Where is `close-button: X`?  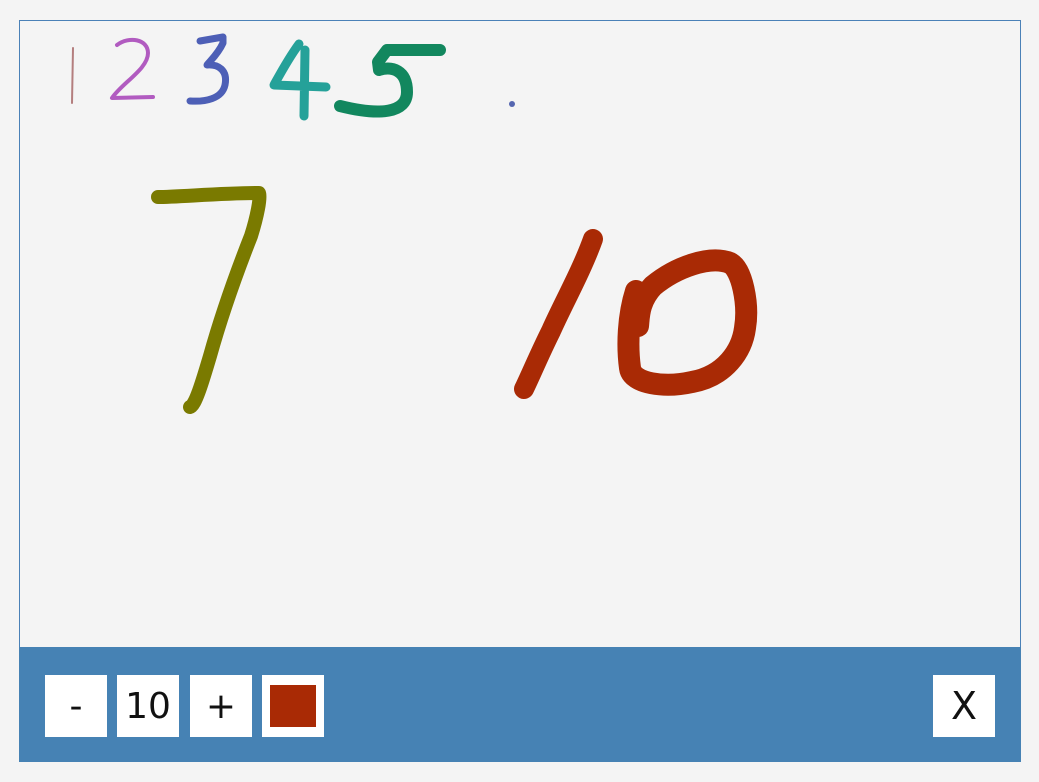
close-button: X is located at coordinates (964, 706).